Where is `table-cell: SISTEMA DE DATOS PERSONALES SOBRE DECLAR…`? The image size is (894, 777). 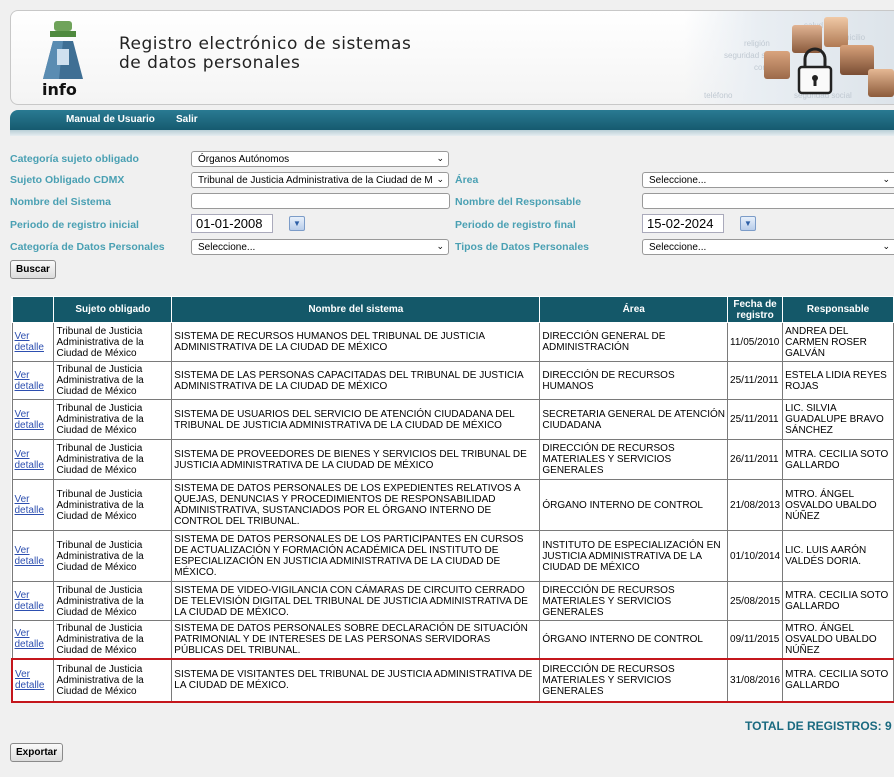
table-cell: SISTEMA DE DATOS PERSONALES SOBRE DECLAR… is located at coordinates (356, 639).